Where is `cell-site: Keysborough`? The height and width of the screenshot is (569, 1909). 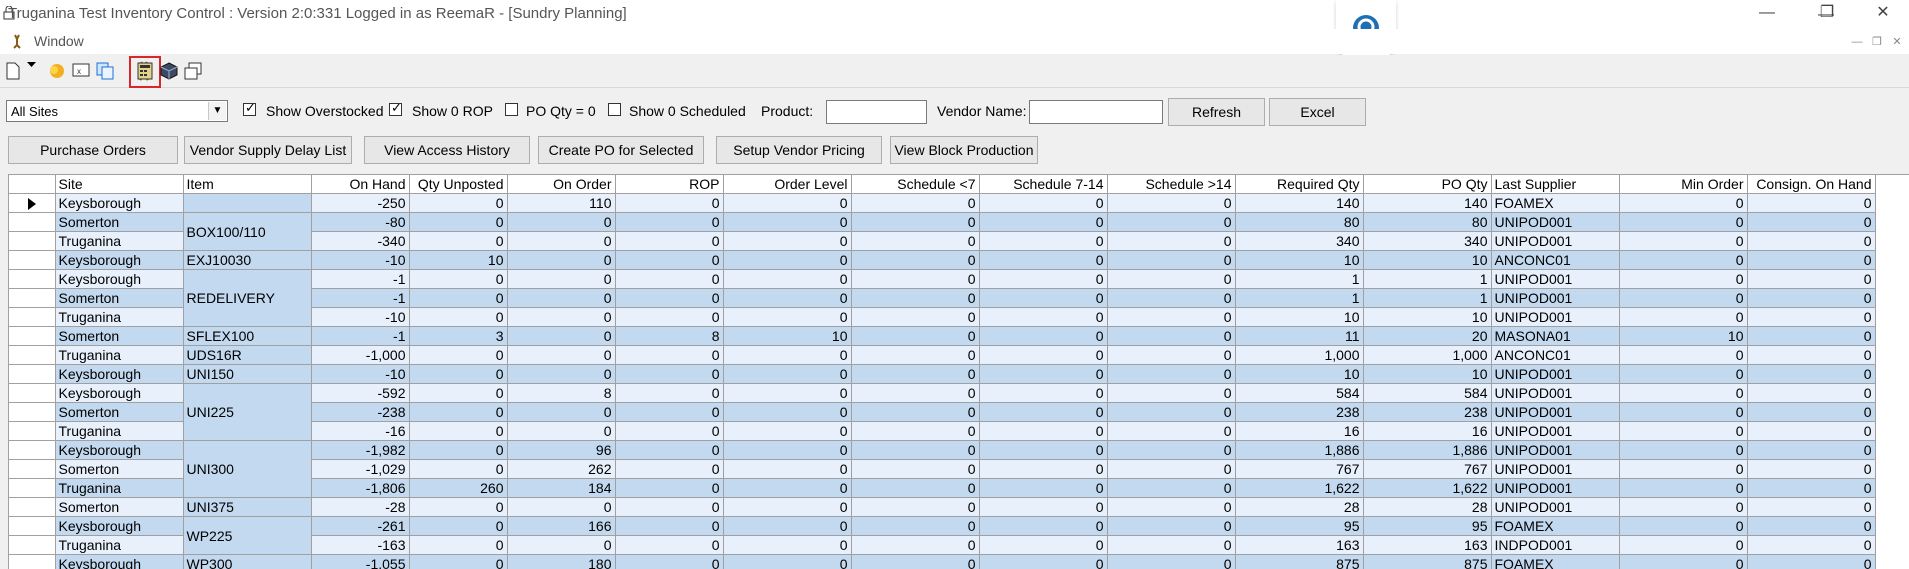 cell-site: Keysborough is located at coordinates (119, 562).